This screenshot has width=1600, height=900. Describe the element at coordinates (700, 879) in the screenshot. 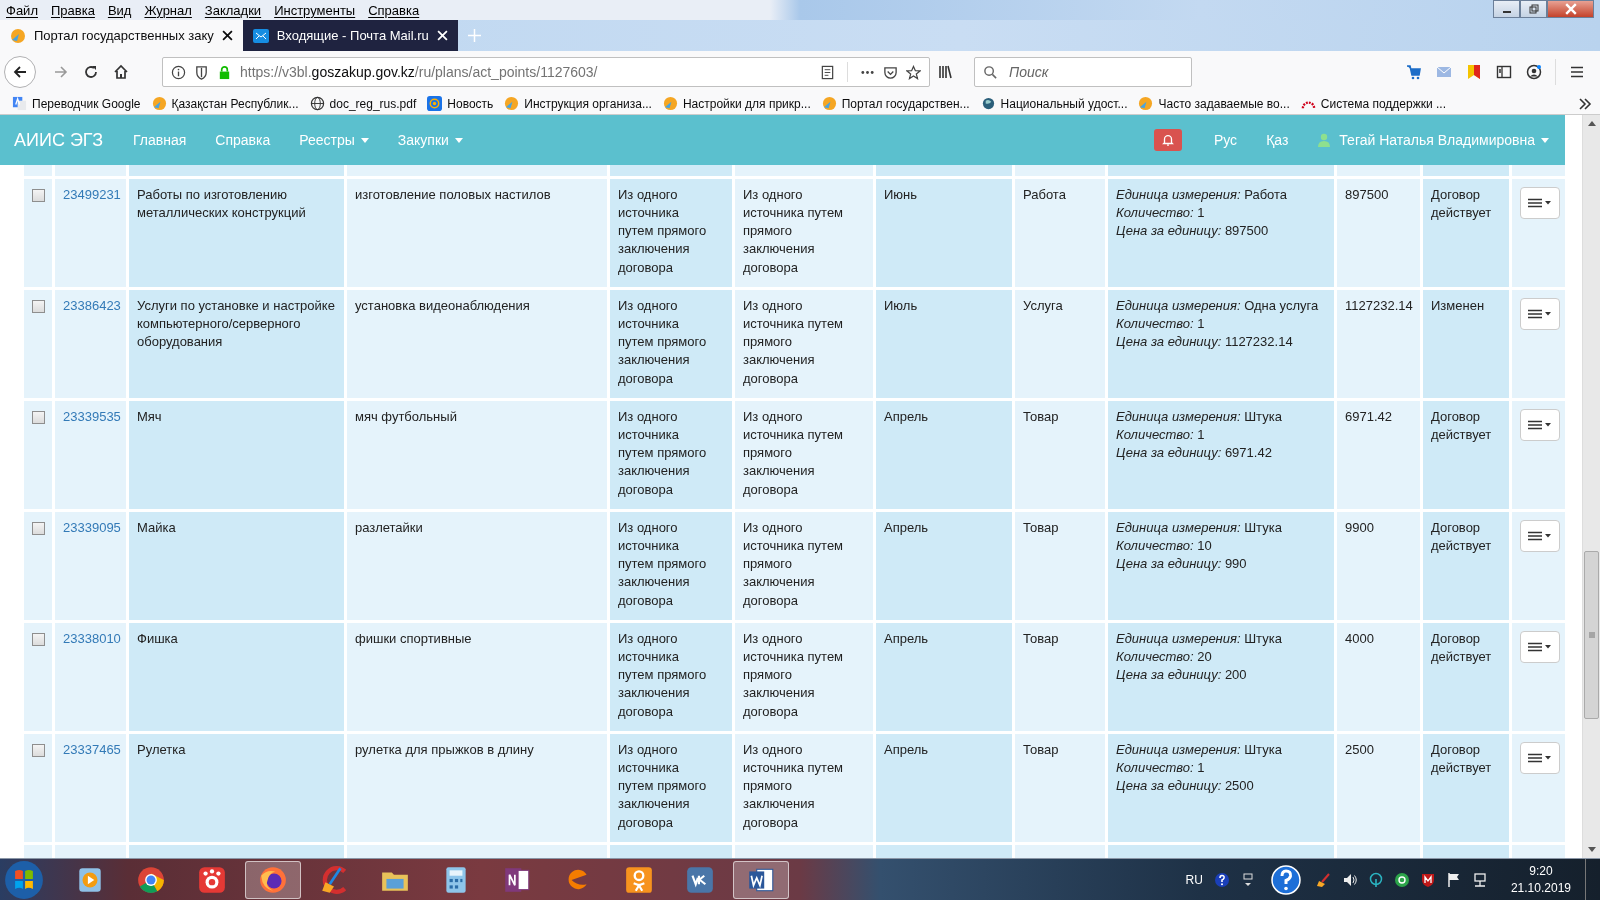

I see `vk-icon` at that location.